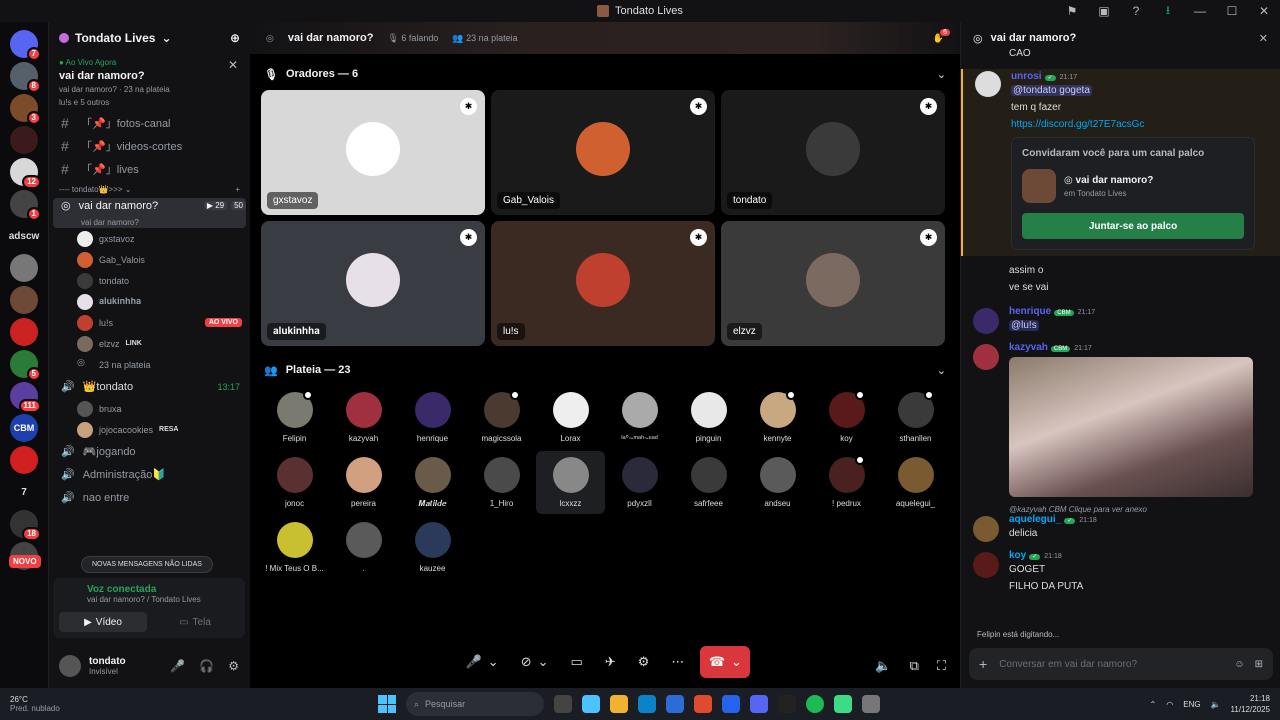 The width and height of the screenshot is (1280, 720). Describe the element at coordinates (535, 662) in the screenshot. I see `camera-toggle: ⊘ ⌄` at that location.